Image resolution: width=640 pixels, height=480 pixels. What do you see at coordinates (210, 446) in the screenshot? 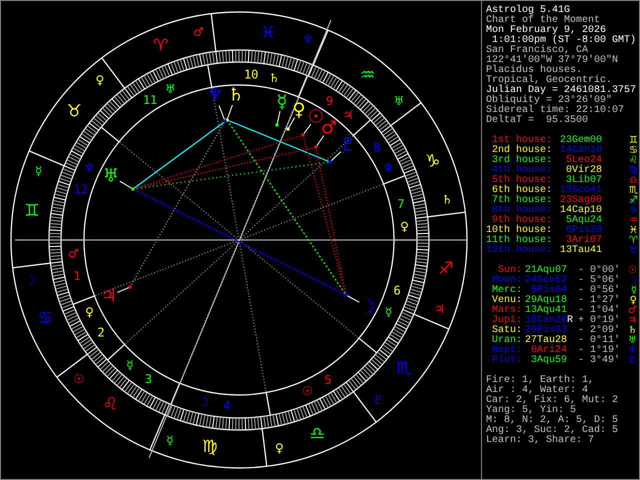
I see `zodiac-sign-symbol: ♍` at bounding box center [210, 446].